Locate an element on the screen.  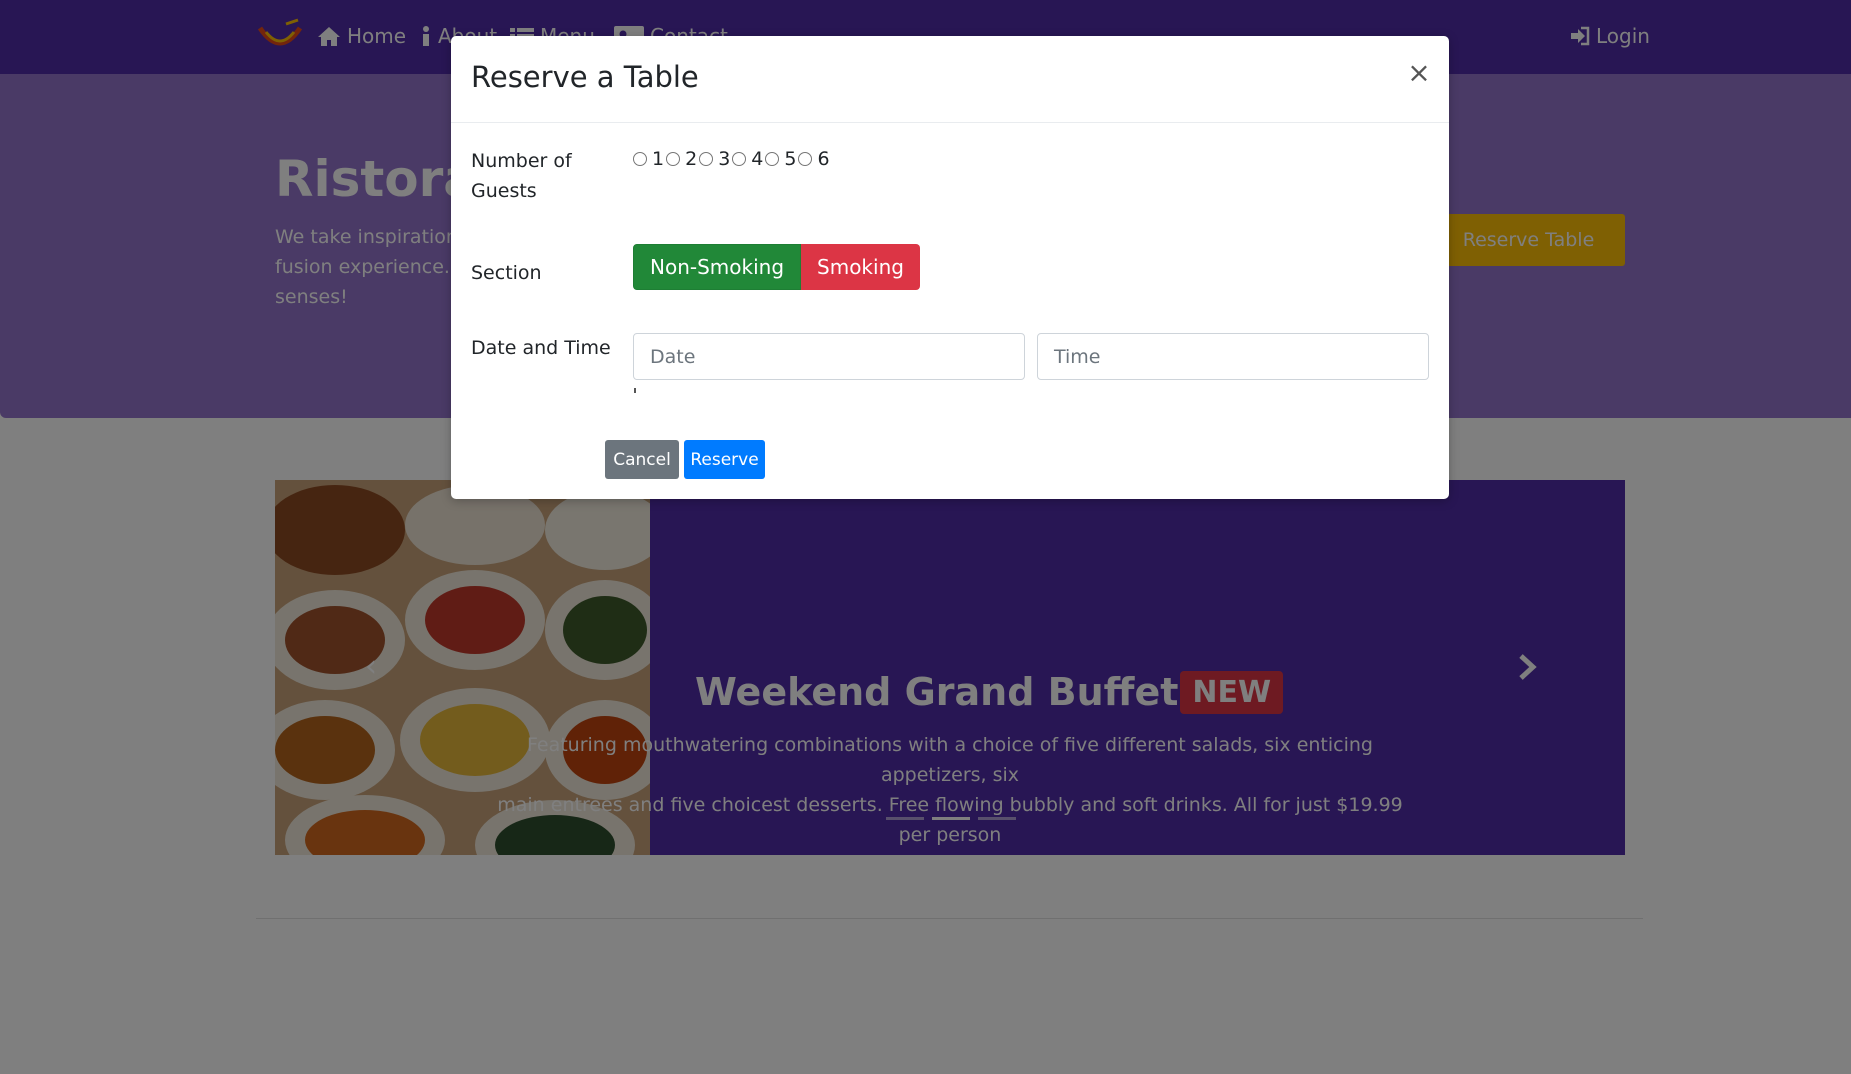
guests-label-line-2: Guests is located at coordinates (504, 191).